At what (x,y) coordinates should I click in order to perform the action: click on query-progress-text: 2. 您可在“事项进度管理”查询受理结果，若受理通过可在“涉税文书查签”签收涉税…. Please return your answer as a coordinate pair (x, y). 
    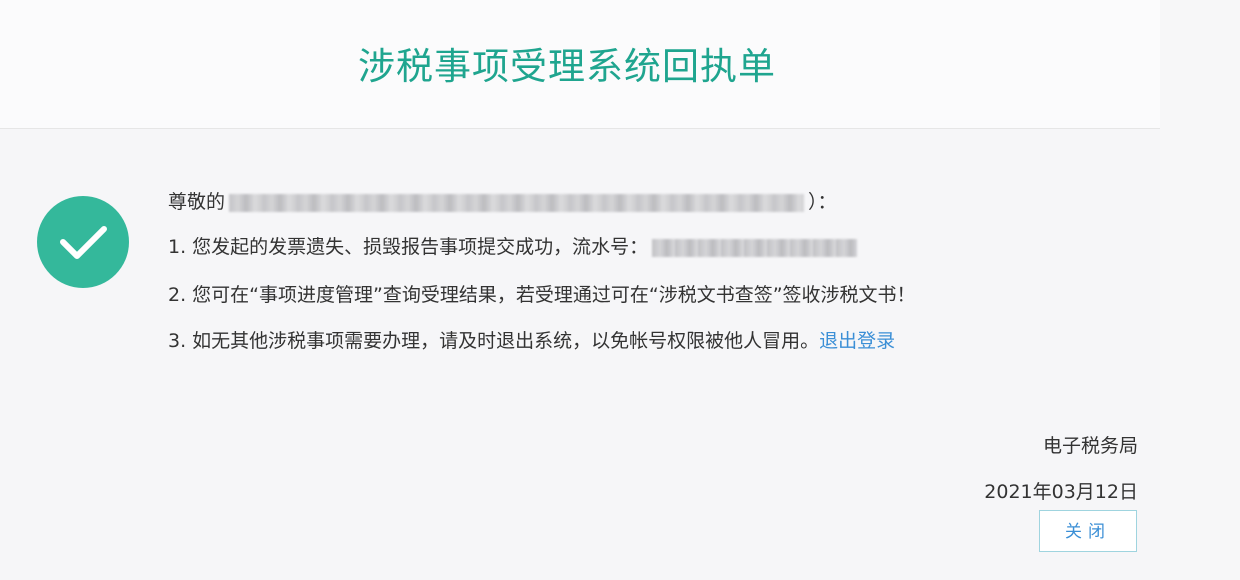
    Looking at the image, I should click on (542, 295).